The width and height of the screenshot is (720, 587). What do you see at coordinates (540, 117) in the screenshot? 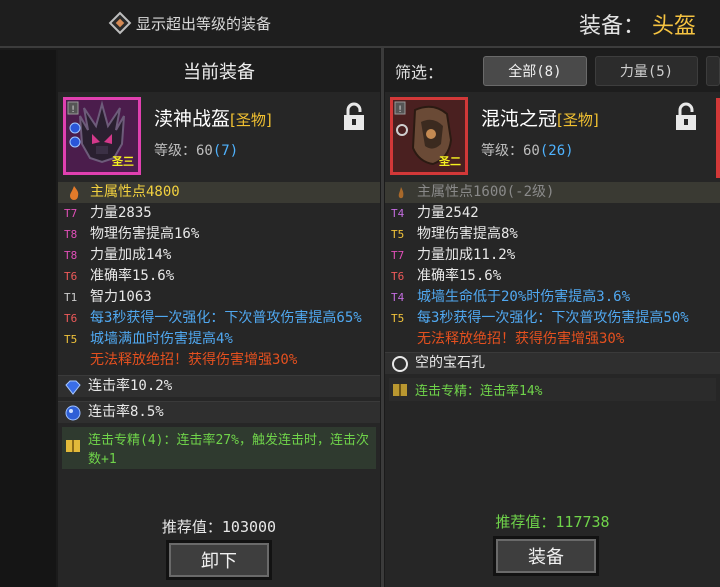
I see `candidate-item-name: 混沌之冠[圣物]` at bounding box center [540, 117].